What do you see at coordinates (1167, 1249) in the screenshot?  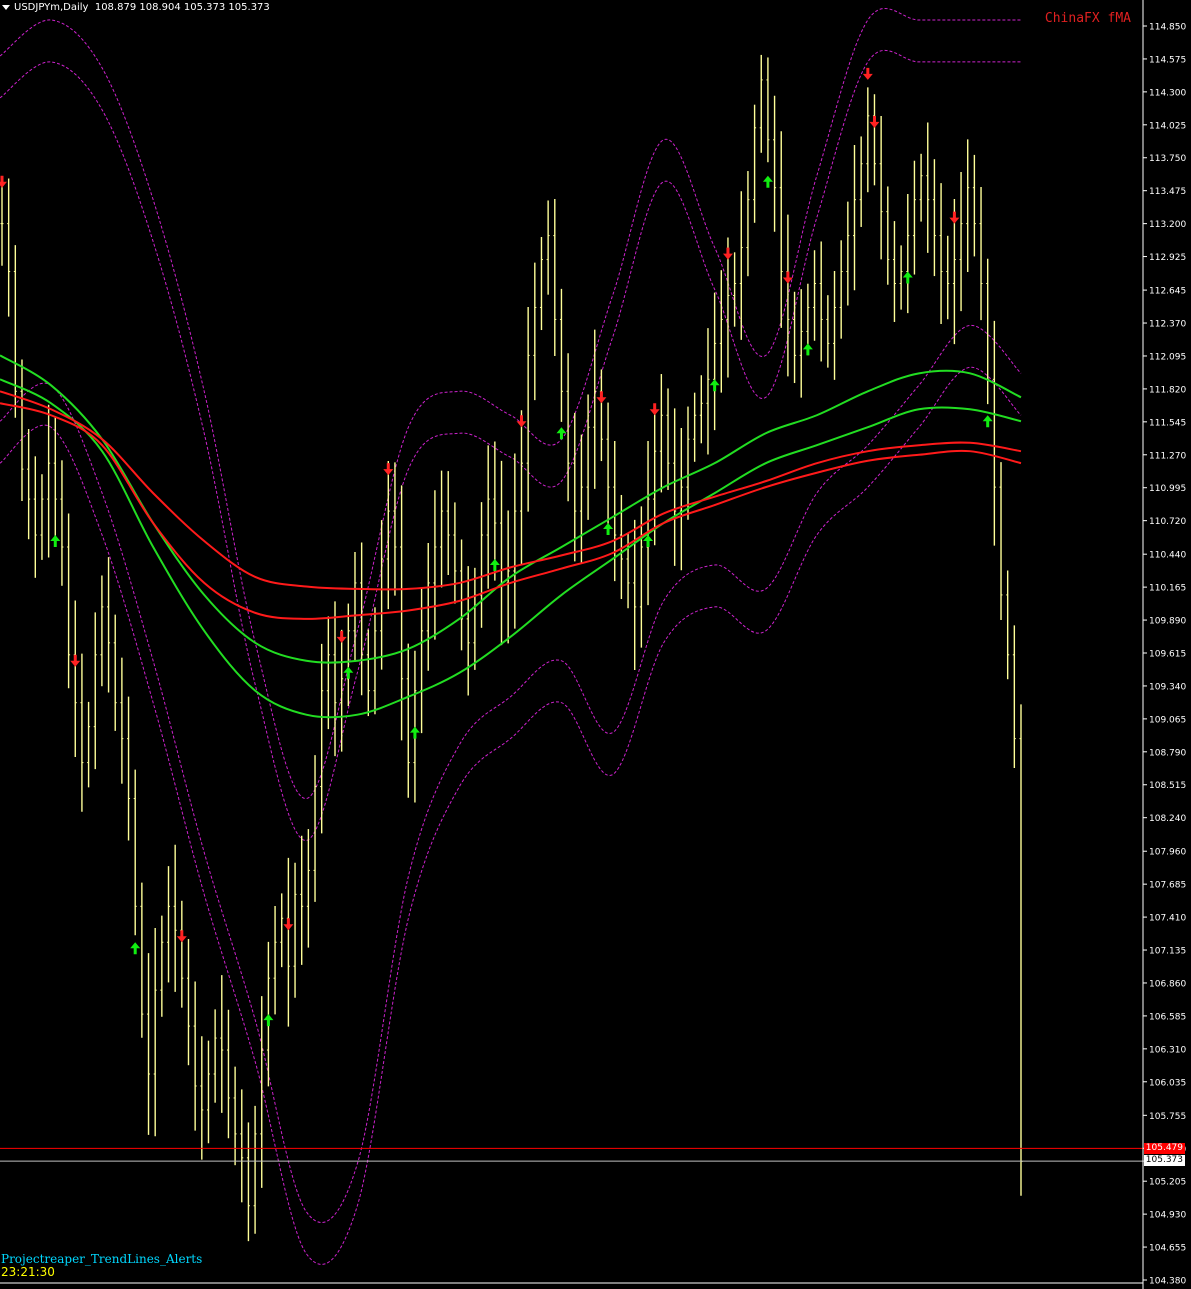 I see `y-tick-label: 104.655` at bounding box center [1167, 1249].